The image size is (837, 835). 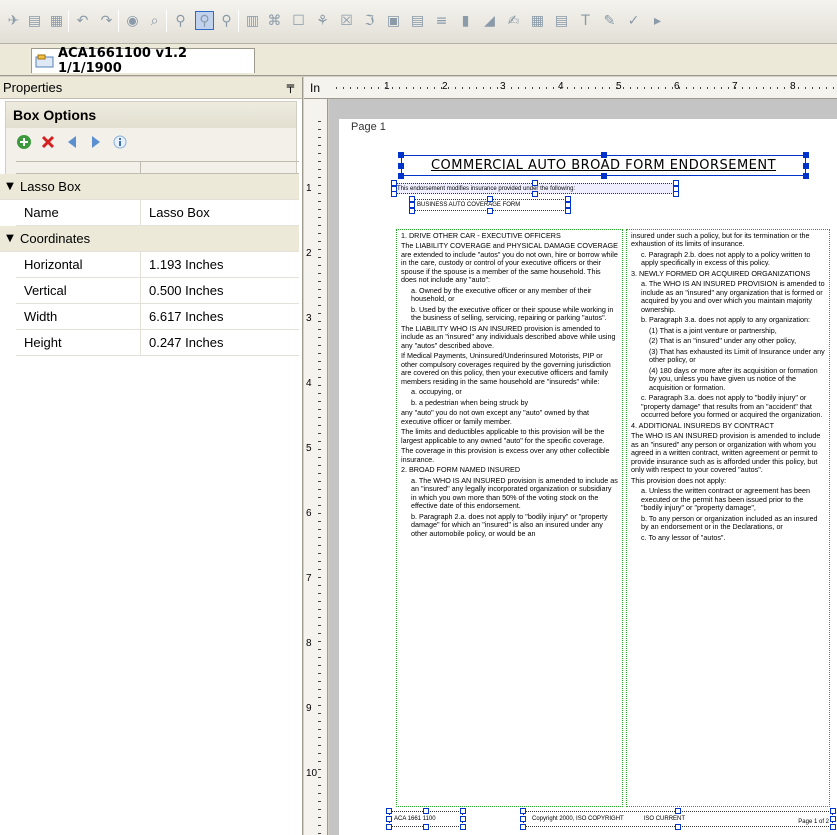 What do you see at coordinates (513, 20) in the screenshot?
I see `signature-icon: ✍` at bounding box center [513, 20].